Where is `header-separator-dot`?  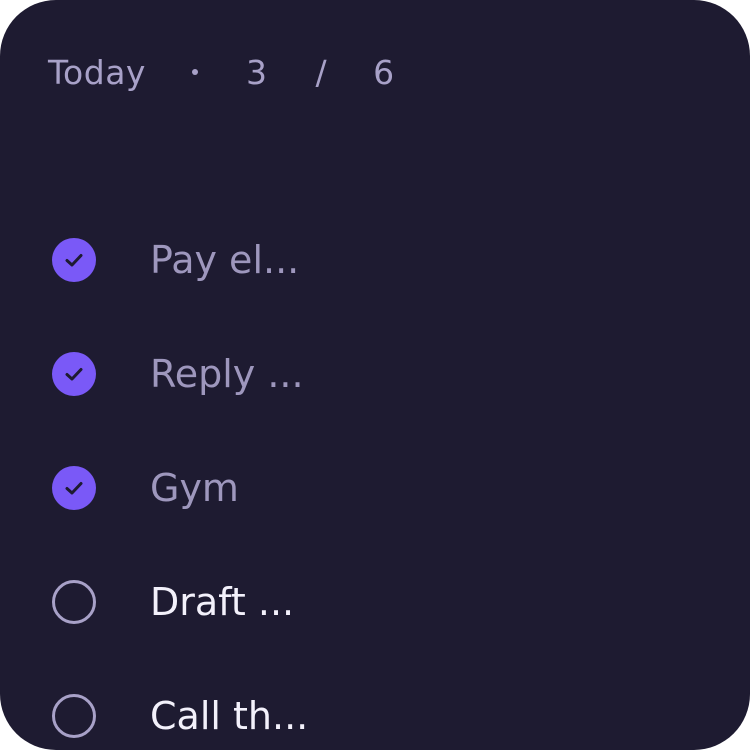
header-separator-dot is located at coordinates (194, 72).